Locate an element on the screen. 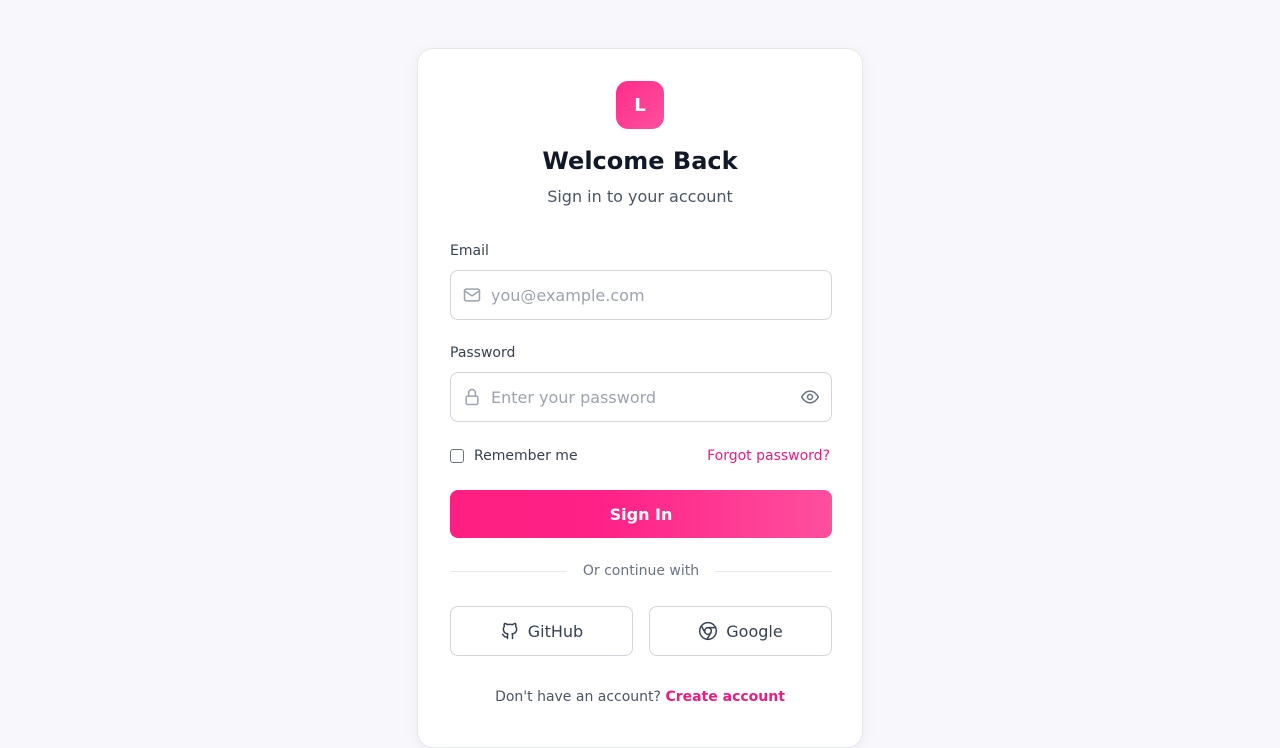 The width and height of the screenshot is (1280, 748). remember-me: Remember me is located at coordinates (514, 456).